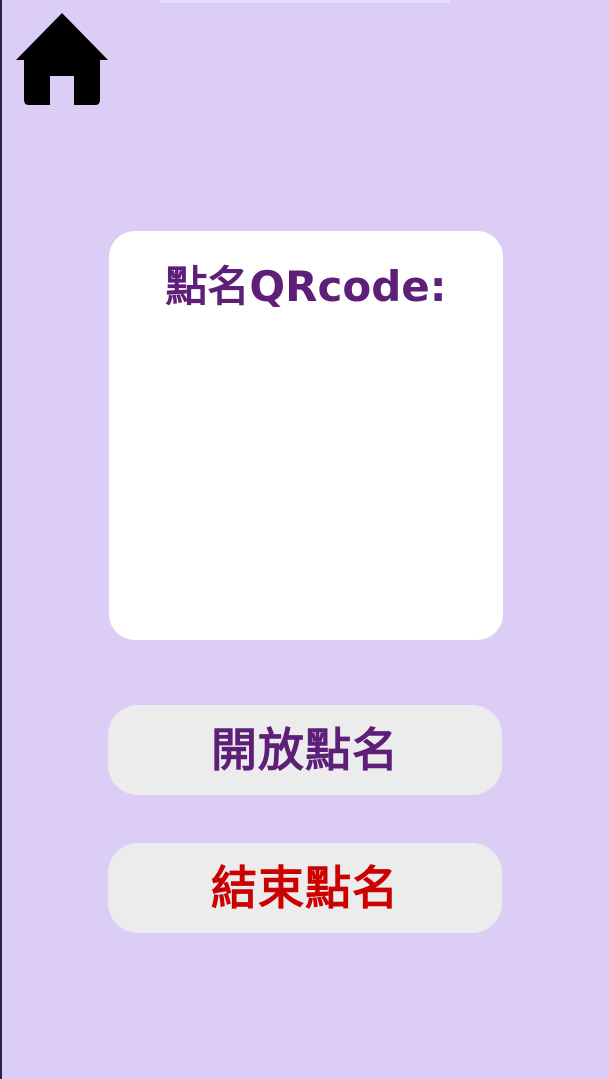 This screenshot has width=609, height=1079. I want to click on qr-code-area, so click(306, 466).